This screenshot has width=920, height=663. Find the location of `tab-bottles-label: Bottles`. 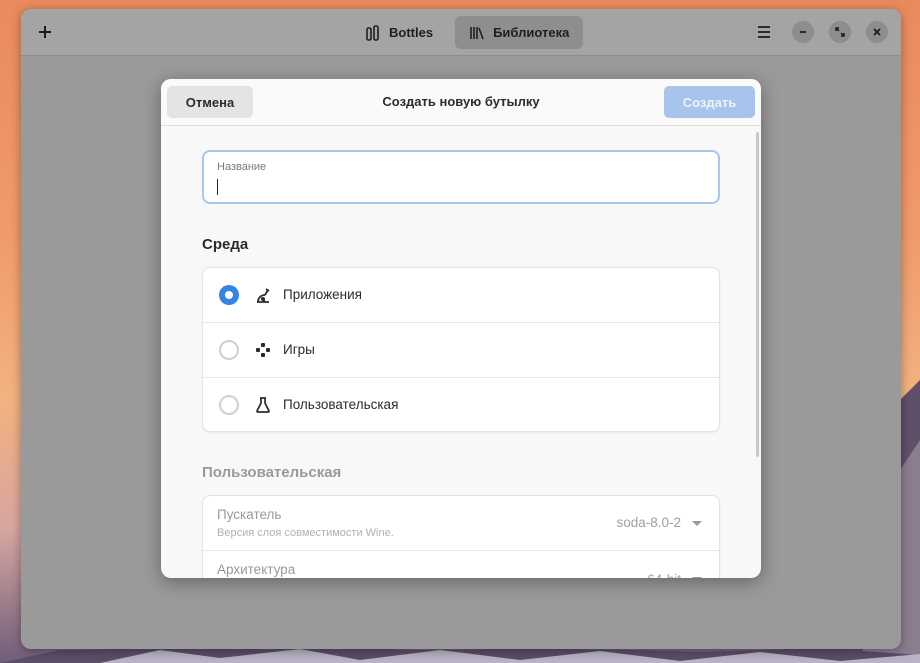

tab-bottles-label: Bottles is located at coordinates (411, 32).